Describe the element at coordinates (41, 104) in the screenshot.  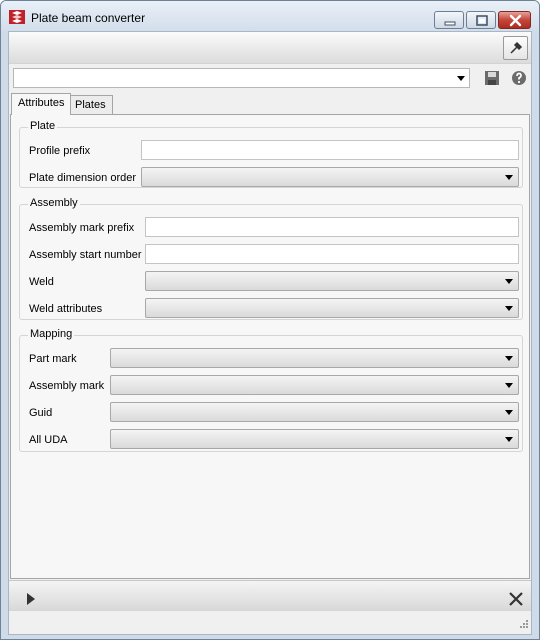
I see `tab-attributes: Attributes` at that location.